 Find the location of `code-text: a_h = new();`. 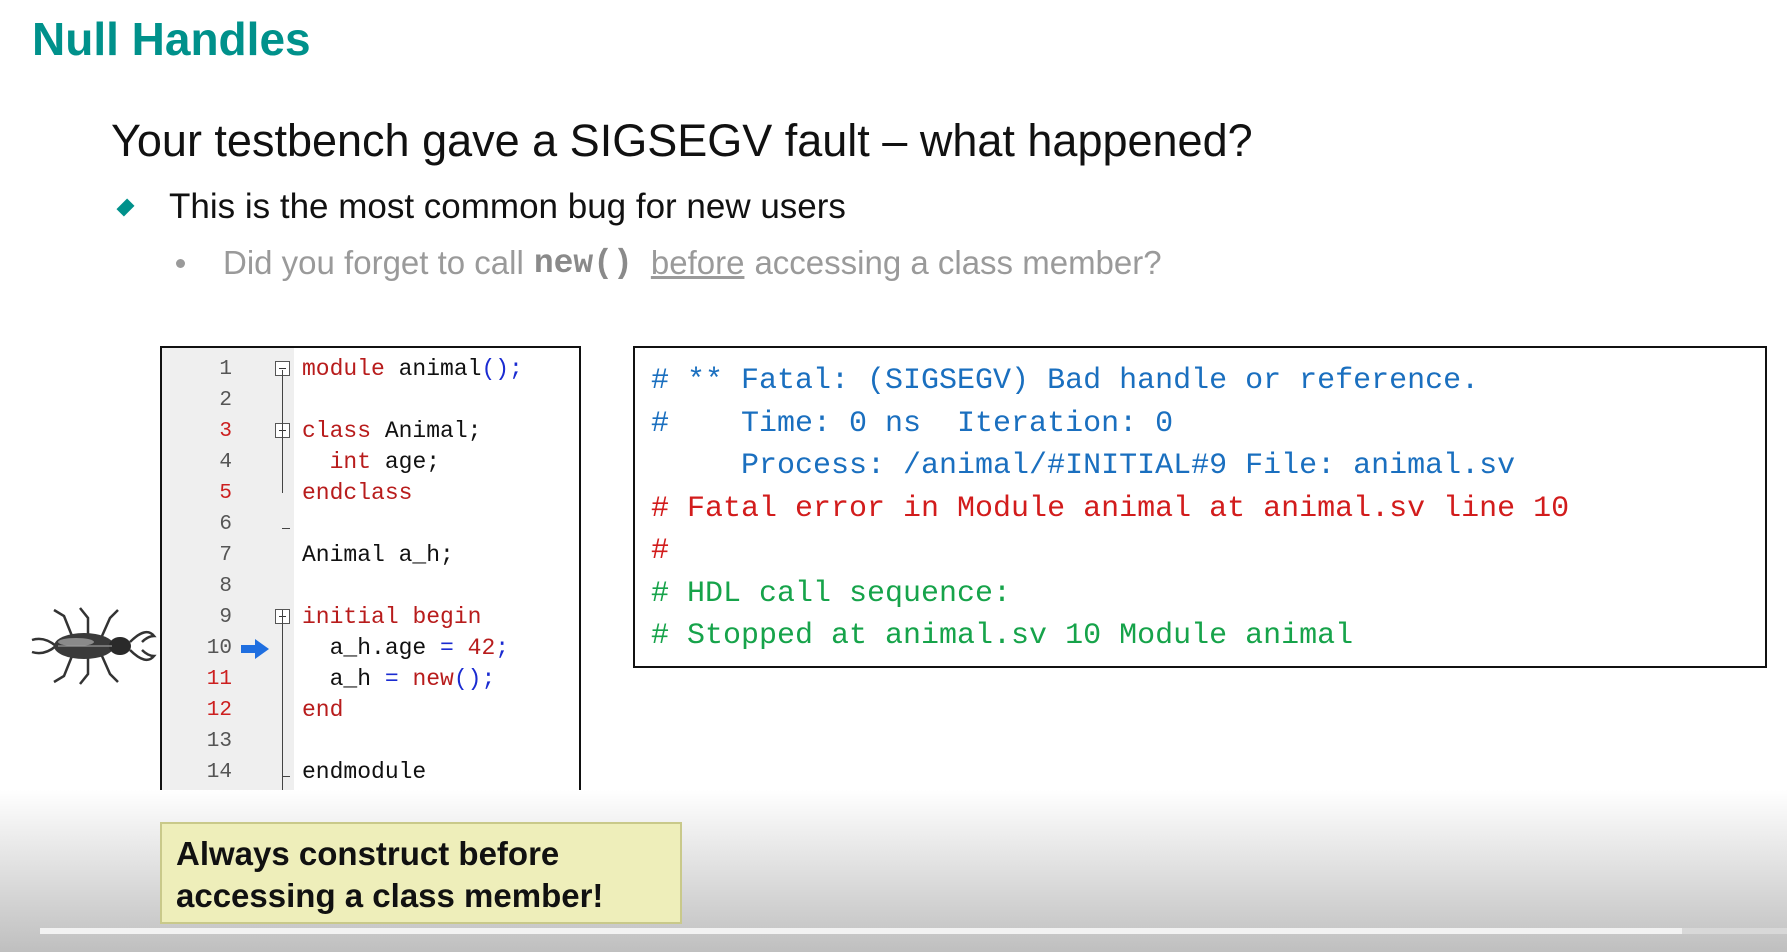

code-text: a_h = new(); is located at coordinates (399, 679).